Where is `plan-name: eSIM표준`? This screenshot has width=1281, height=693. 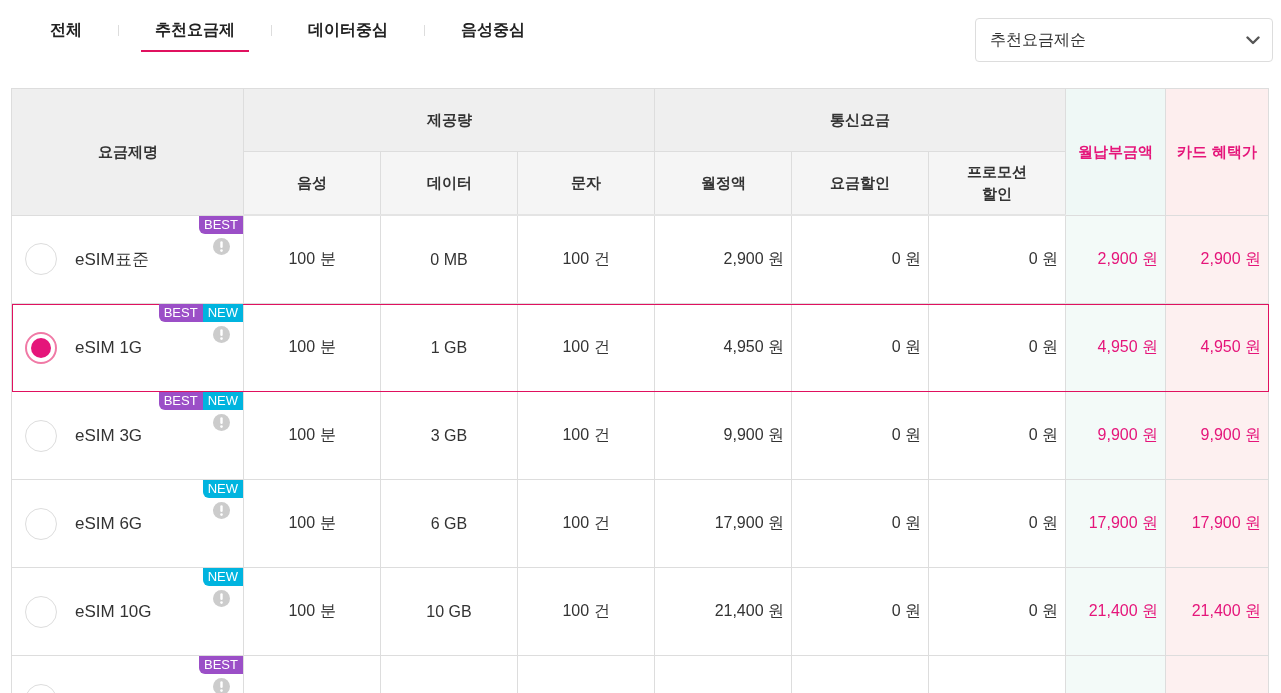 plan-name: eSIM표준 is located at coordinates (112, 259).